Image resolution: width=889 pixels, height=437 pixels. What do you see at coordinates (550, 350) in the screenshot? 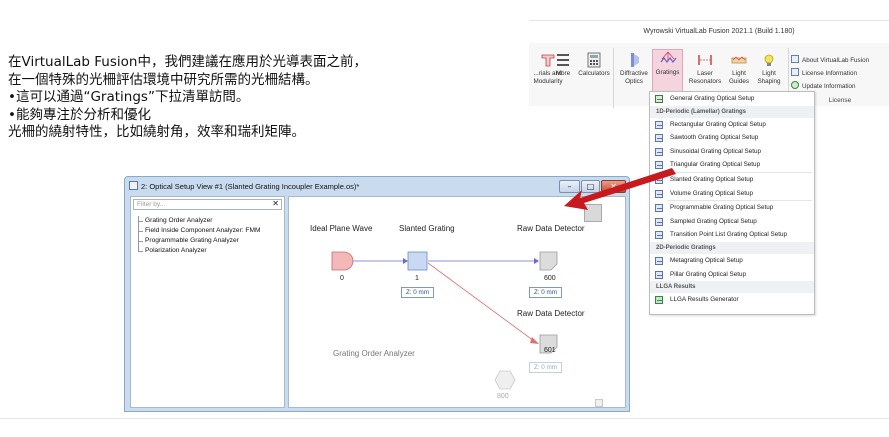
I see `detector-601-id: 601` at bounding box center [550, 350].